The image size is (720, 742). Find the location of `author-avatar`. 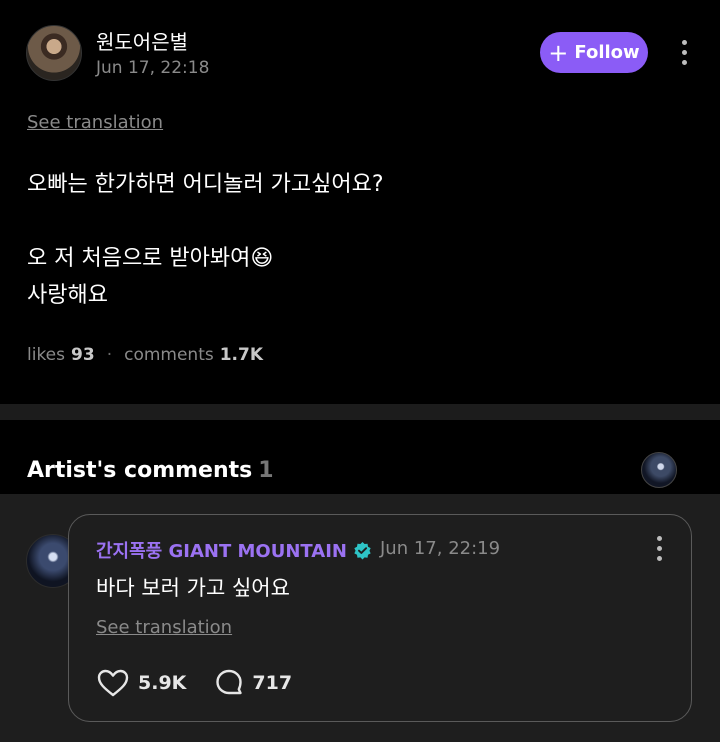

author-avatar is located at coordinates (54, 53).